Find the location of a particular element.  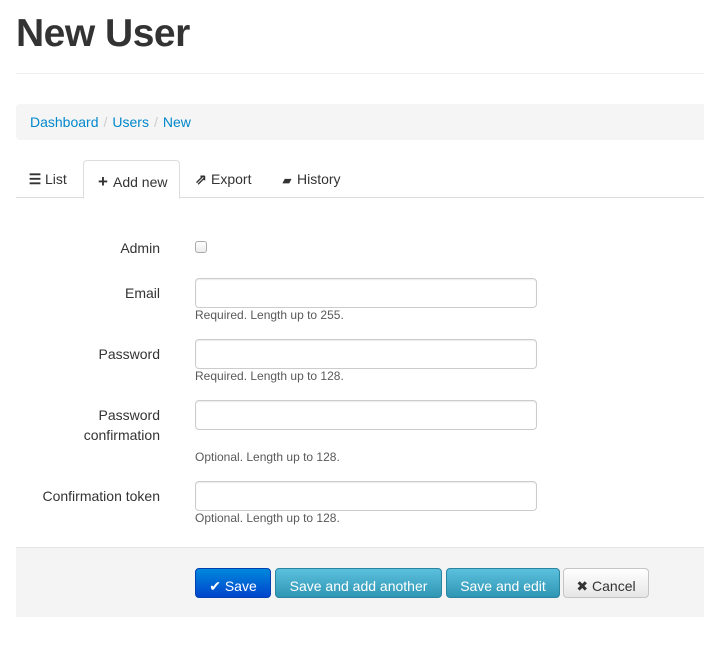

tab-label: List is located at coordinates (56, 179).